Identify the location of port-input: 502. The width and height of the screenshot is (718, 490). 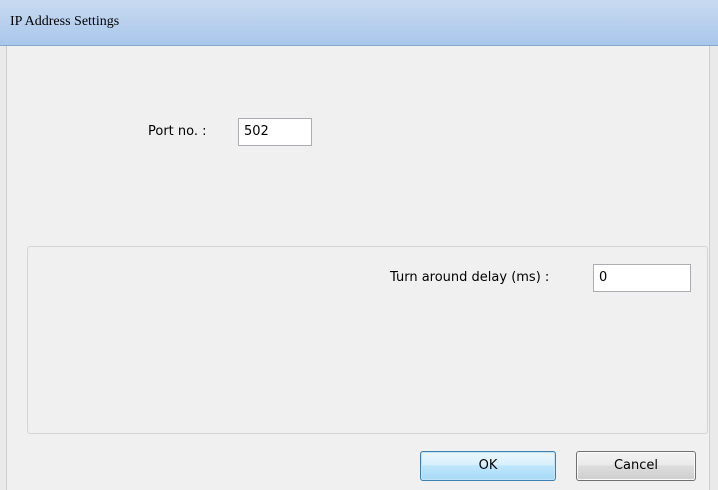
(275, 132).